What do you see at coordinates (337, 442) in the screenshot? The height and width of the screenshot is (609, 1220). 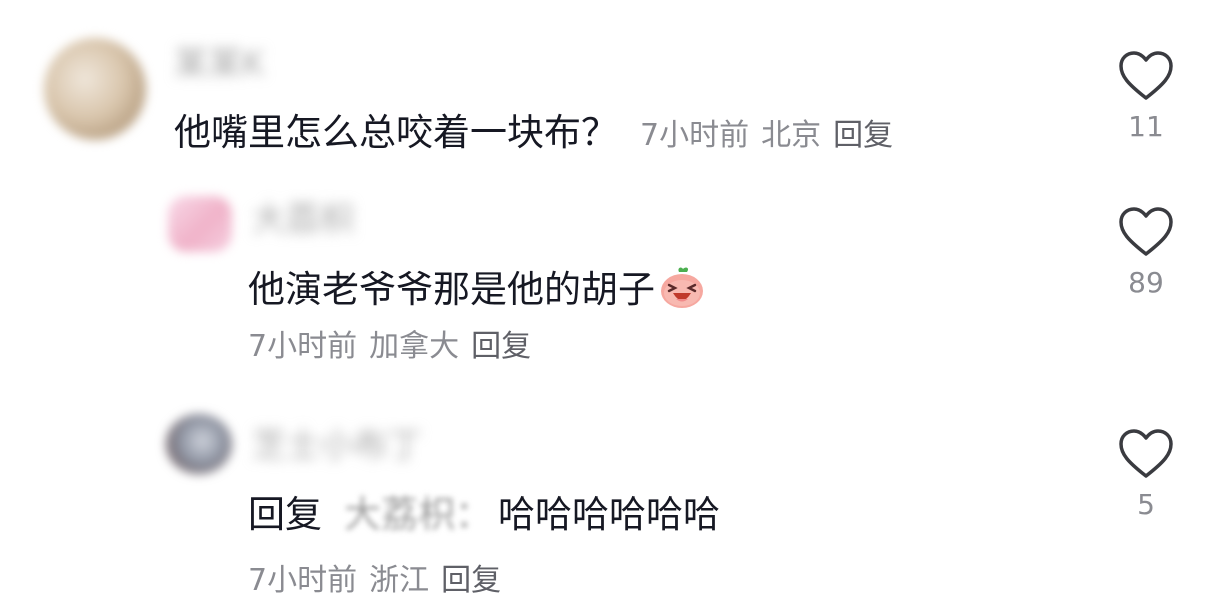 I see `username: 芝士小布丁` at bounding box center [337, 442].